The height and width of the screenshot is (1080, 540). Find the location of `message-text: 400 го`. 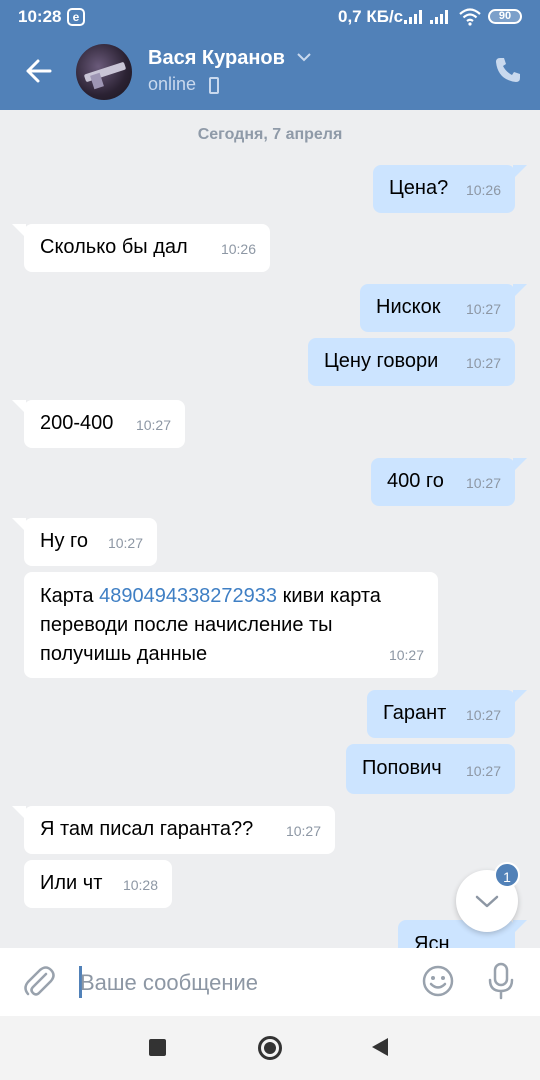

message-text: 400 го is located at coordinates (415, 481).